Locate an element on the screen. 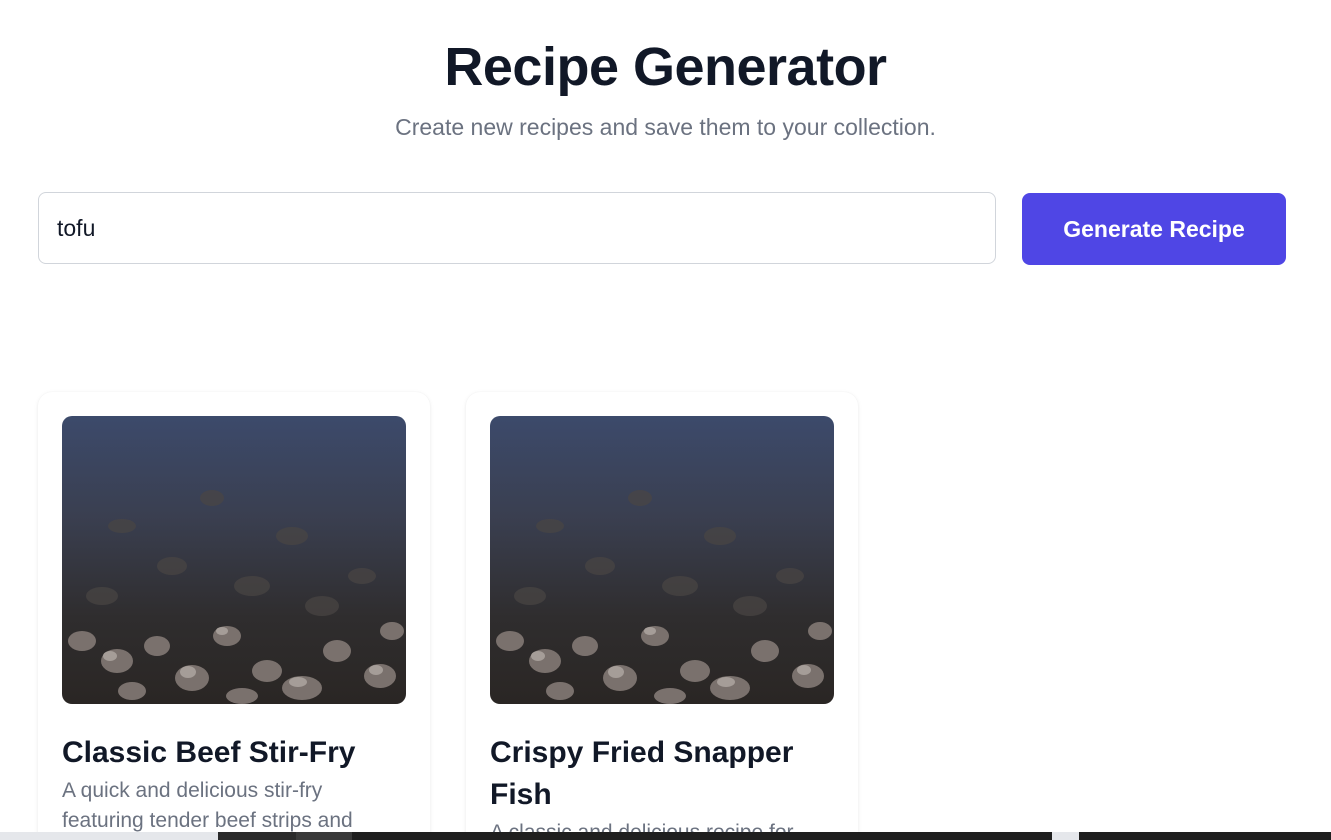 The image size is (1331, 840). generate-recipe-button: Generate Recipe is located at coordinates (1154, 229).